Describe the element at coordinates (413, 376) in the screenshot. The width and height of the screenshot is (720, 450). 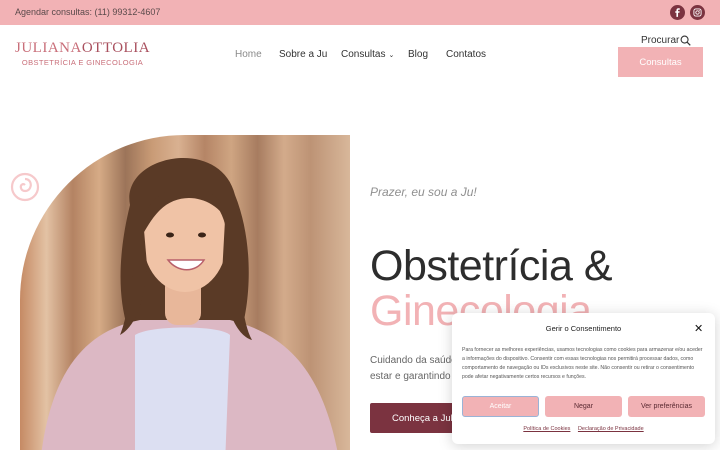
I see `hero-paragraph-line2: estar e garantindo t` at that location.